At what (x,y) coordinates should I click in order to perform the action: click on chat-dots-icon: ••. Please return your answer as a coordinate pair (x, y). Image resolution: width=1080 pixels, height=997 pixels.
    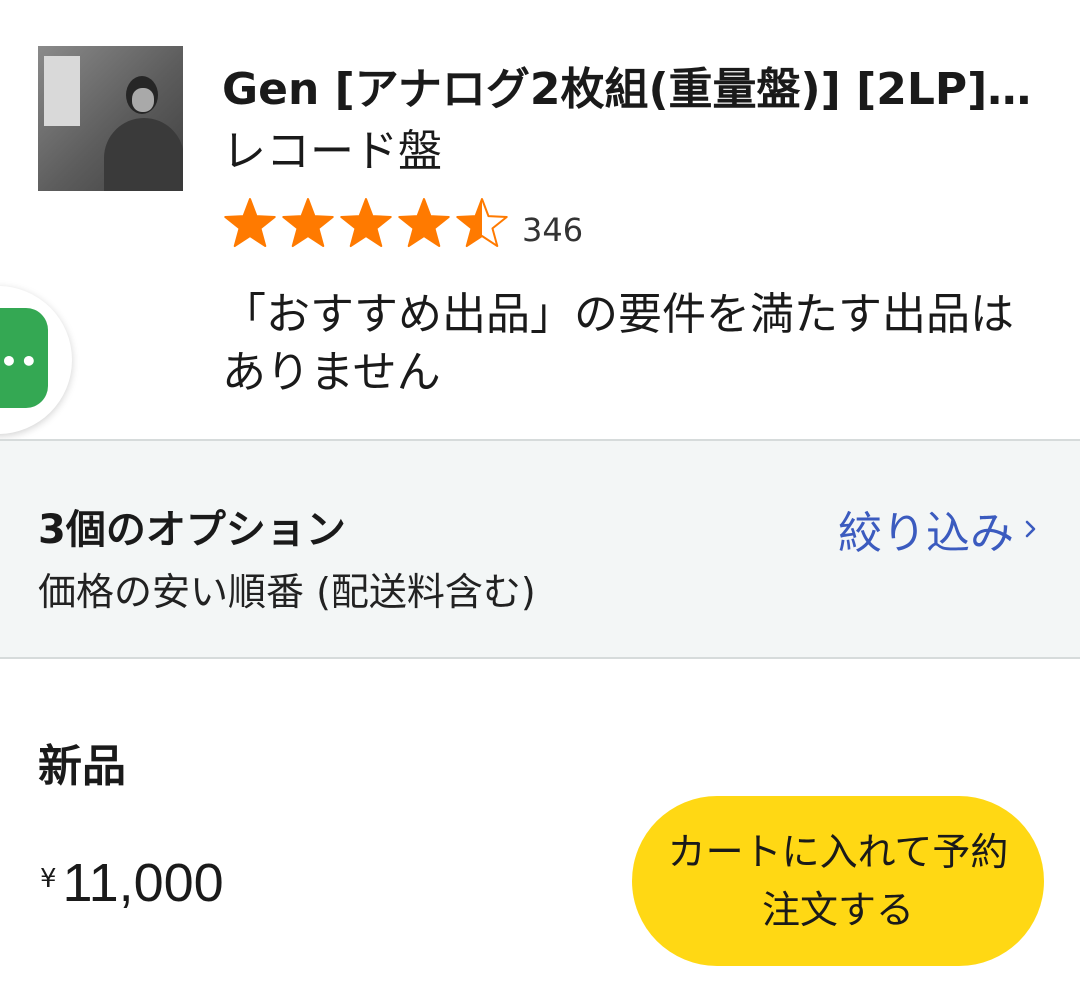
    Looking at the image, I should click on (20, 361).